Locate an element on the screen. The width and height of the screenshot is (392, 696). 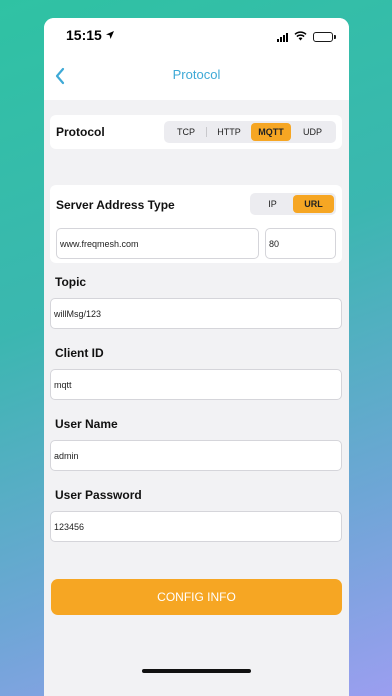
battery-icon is located at coordinates (324, 37).